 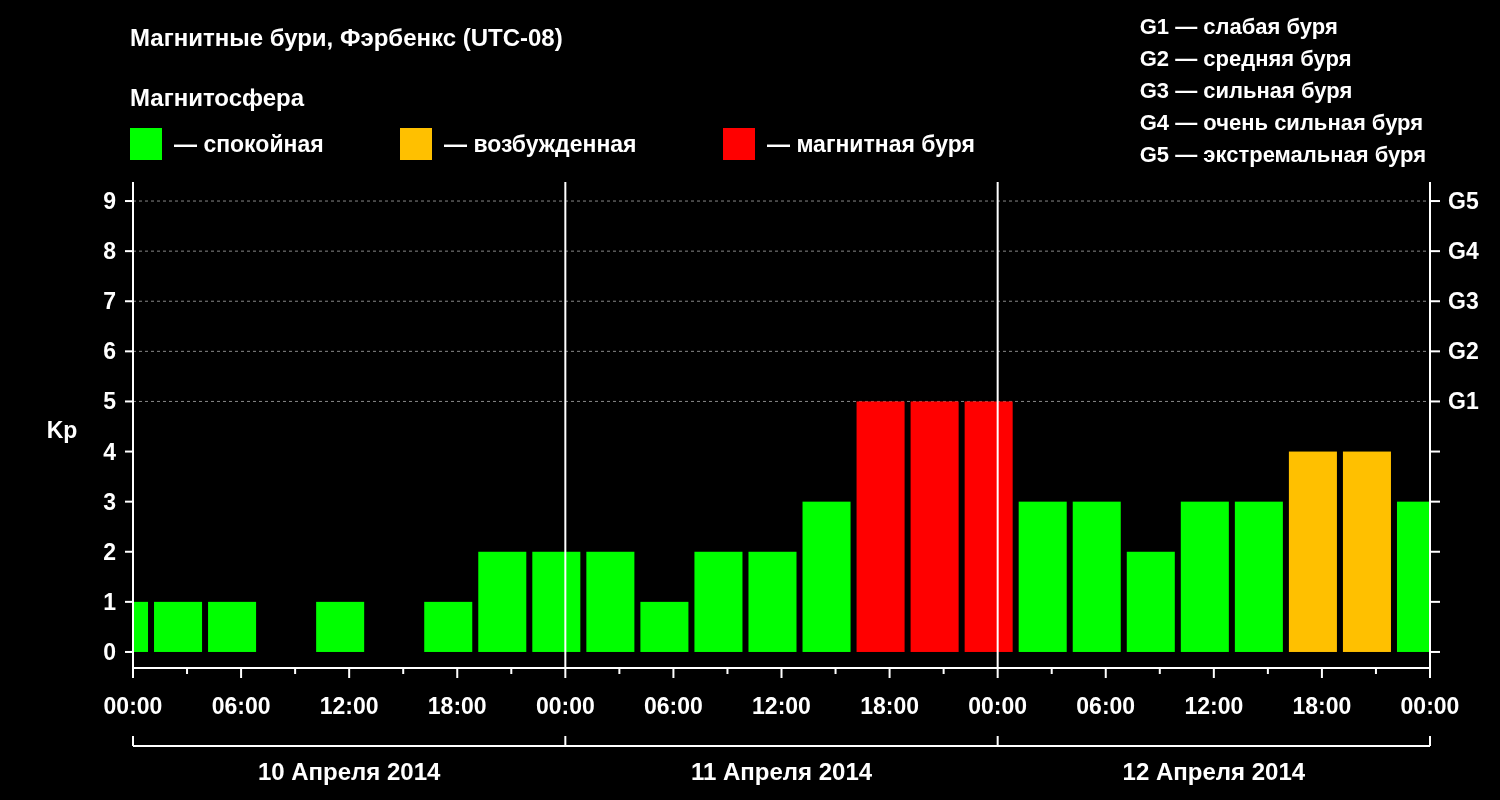 What do you see at coordinates (540, 144) in the screenshot?
I see `legend-label: — возбужденная` at bounding box center [540, 144].